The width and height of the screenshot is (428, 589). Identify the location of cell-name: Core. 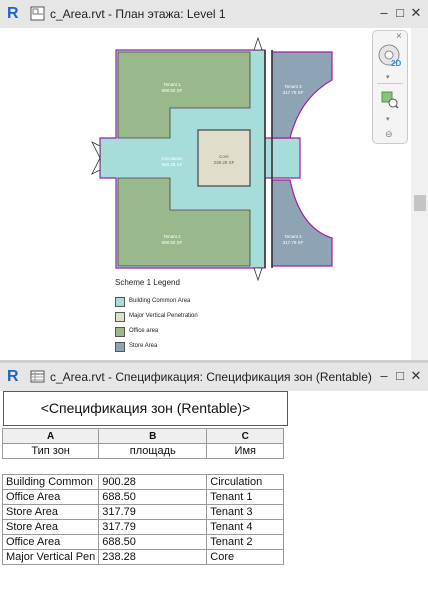
(245, 557).